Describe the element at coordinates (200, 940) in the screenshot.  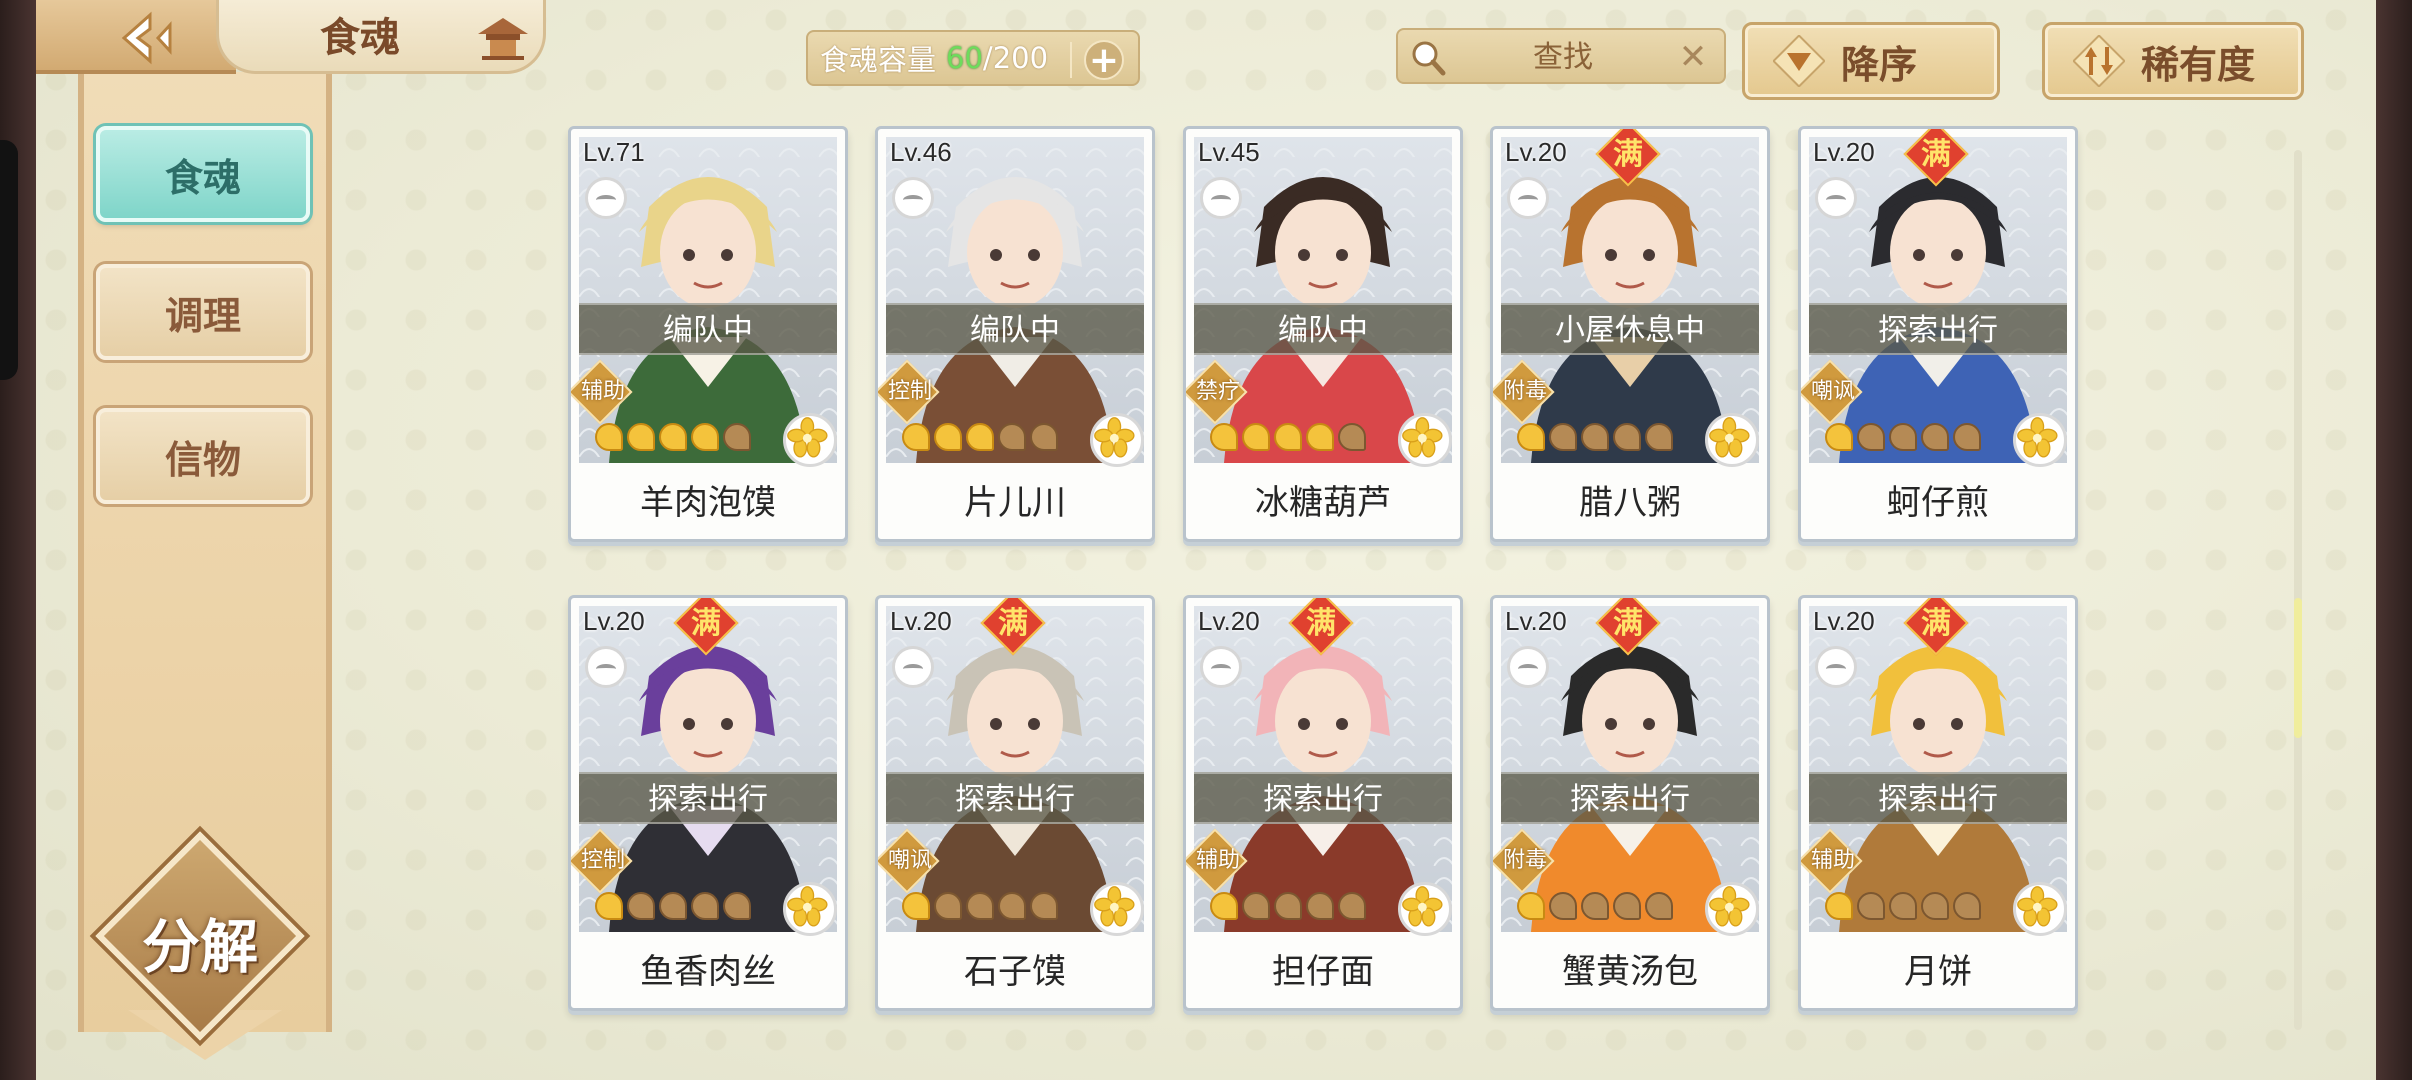
I see `decompose-button-label: 分解` at that location.